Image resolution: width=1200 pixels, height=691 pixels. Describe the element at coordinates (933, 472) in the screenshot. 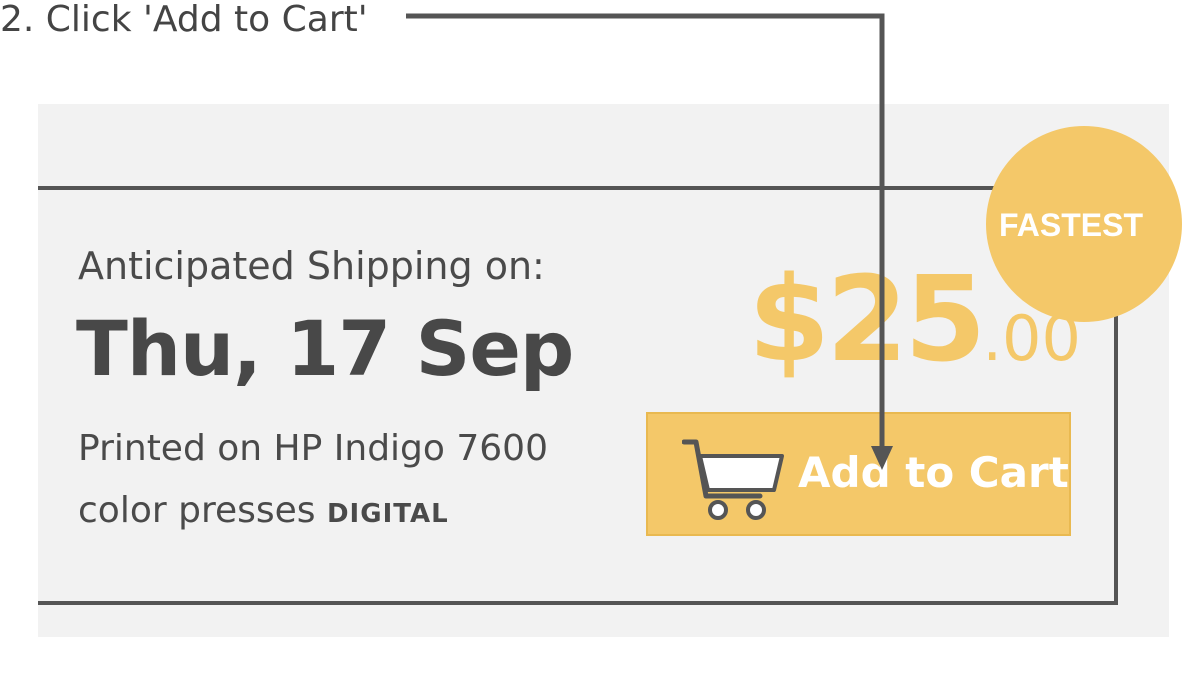

I see `add-to-cart-label: Add to Cart` at that location.